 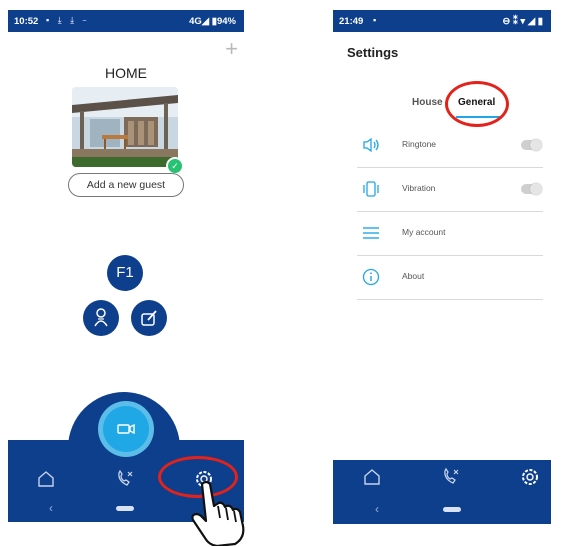 I want to click on speaker-icon, so click(x=371, y=145).